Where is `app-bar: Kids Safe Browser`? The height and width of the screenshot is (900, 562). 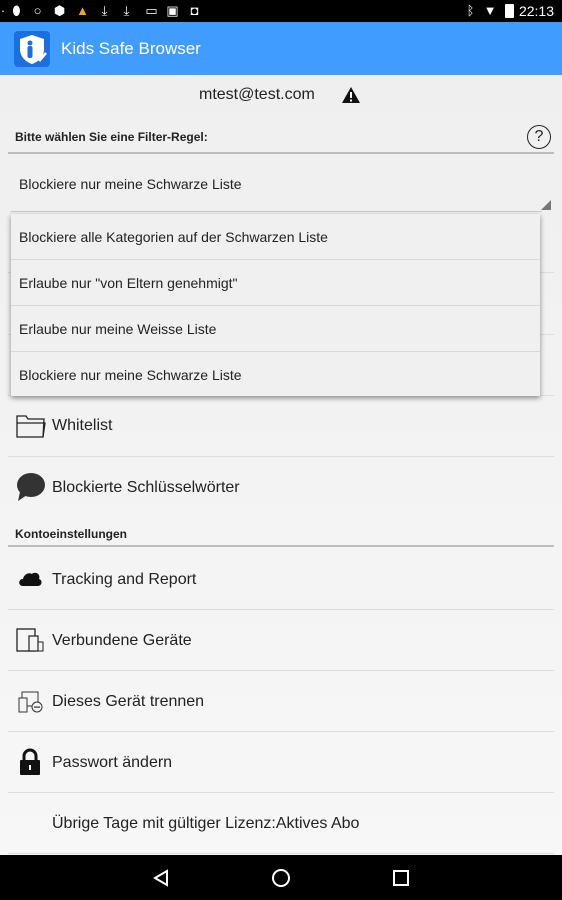 app-bar: Kids Safe Browser is located at coordinates (281, 48).